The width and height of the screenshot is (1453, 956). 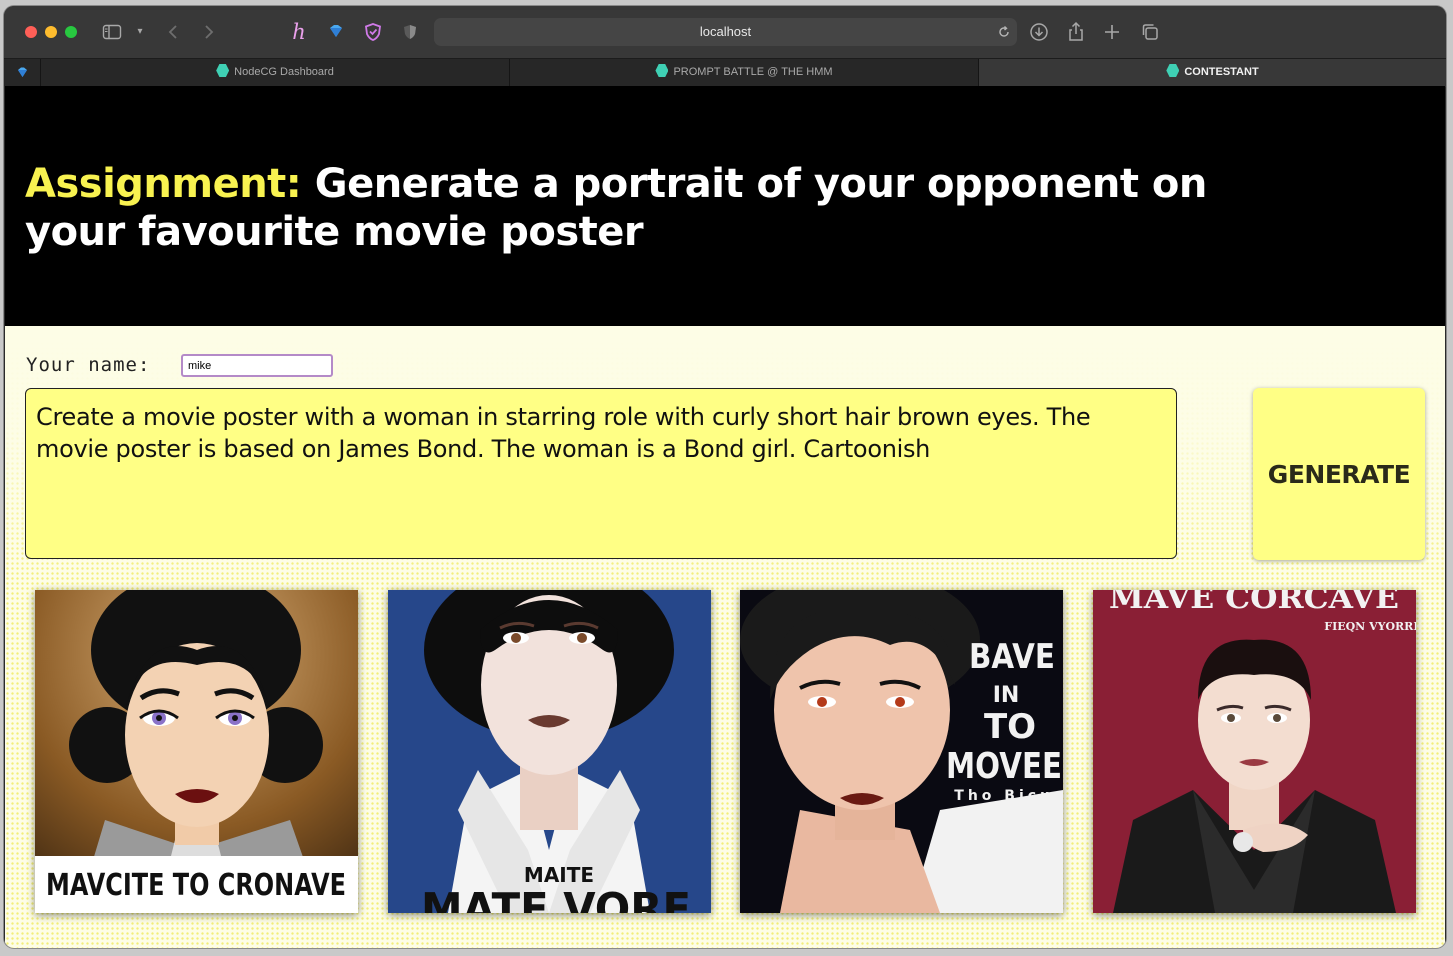 I want to click on download-icon, so click(x=1039, y=32).